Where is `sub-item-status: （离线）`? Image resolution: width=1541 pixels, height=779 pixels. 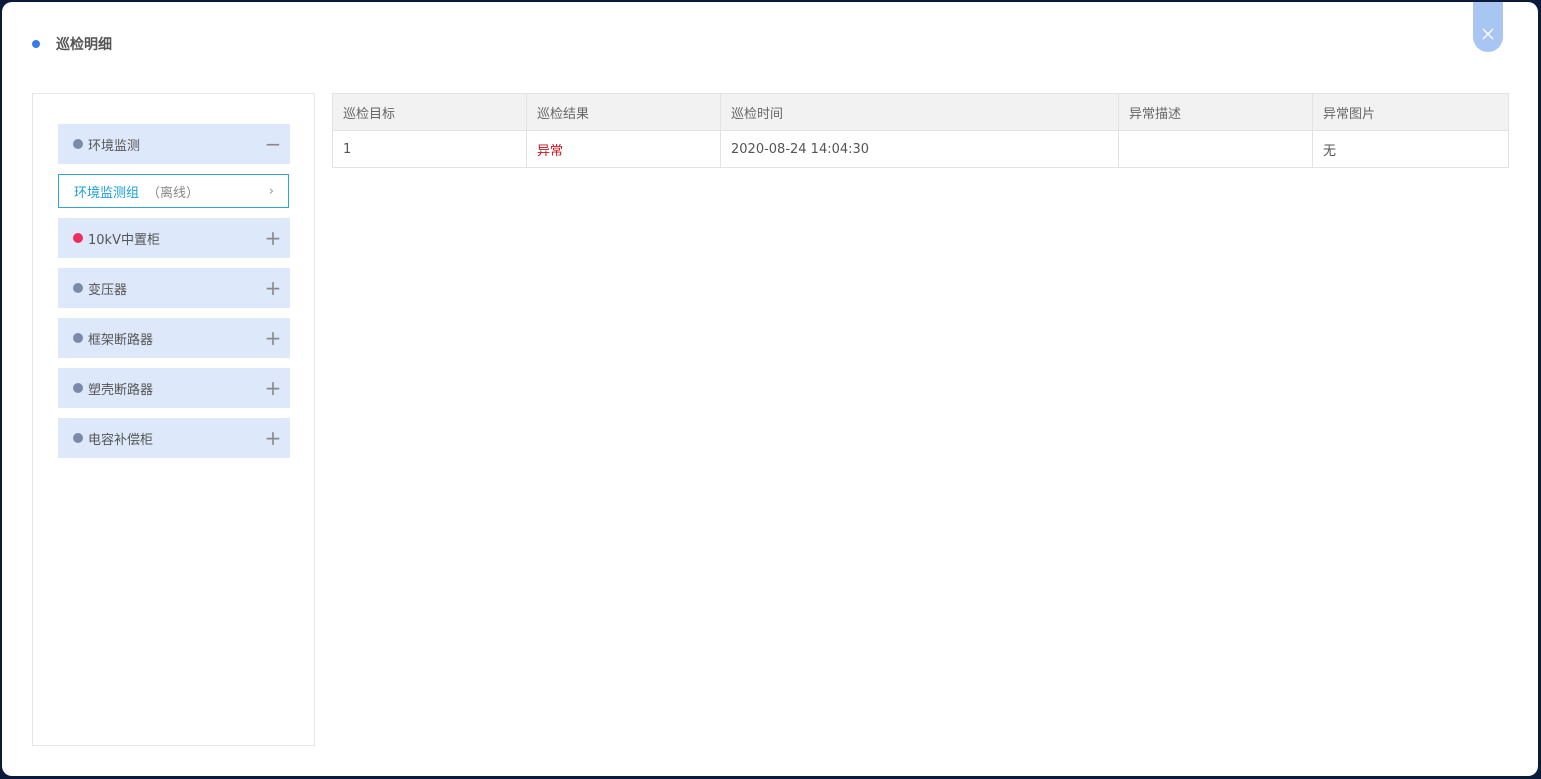 sub-item-status: （离线） is located at coordinates (173, 193).